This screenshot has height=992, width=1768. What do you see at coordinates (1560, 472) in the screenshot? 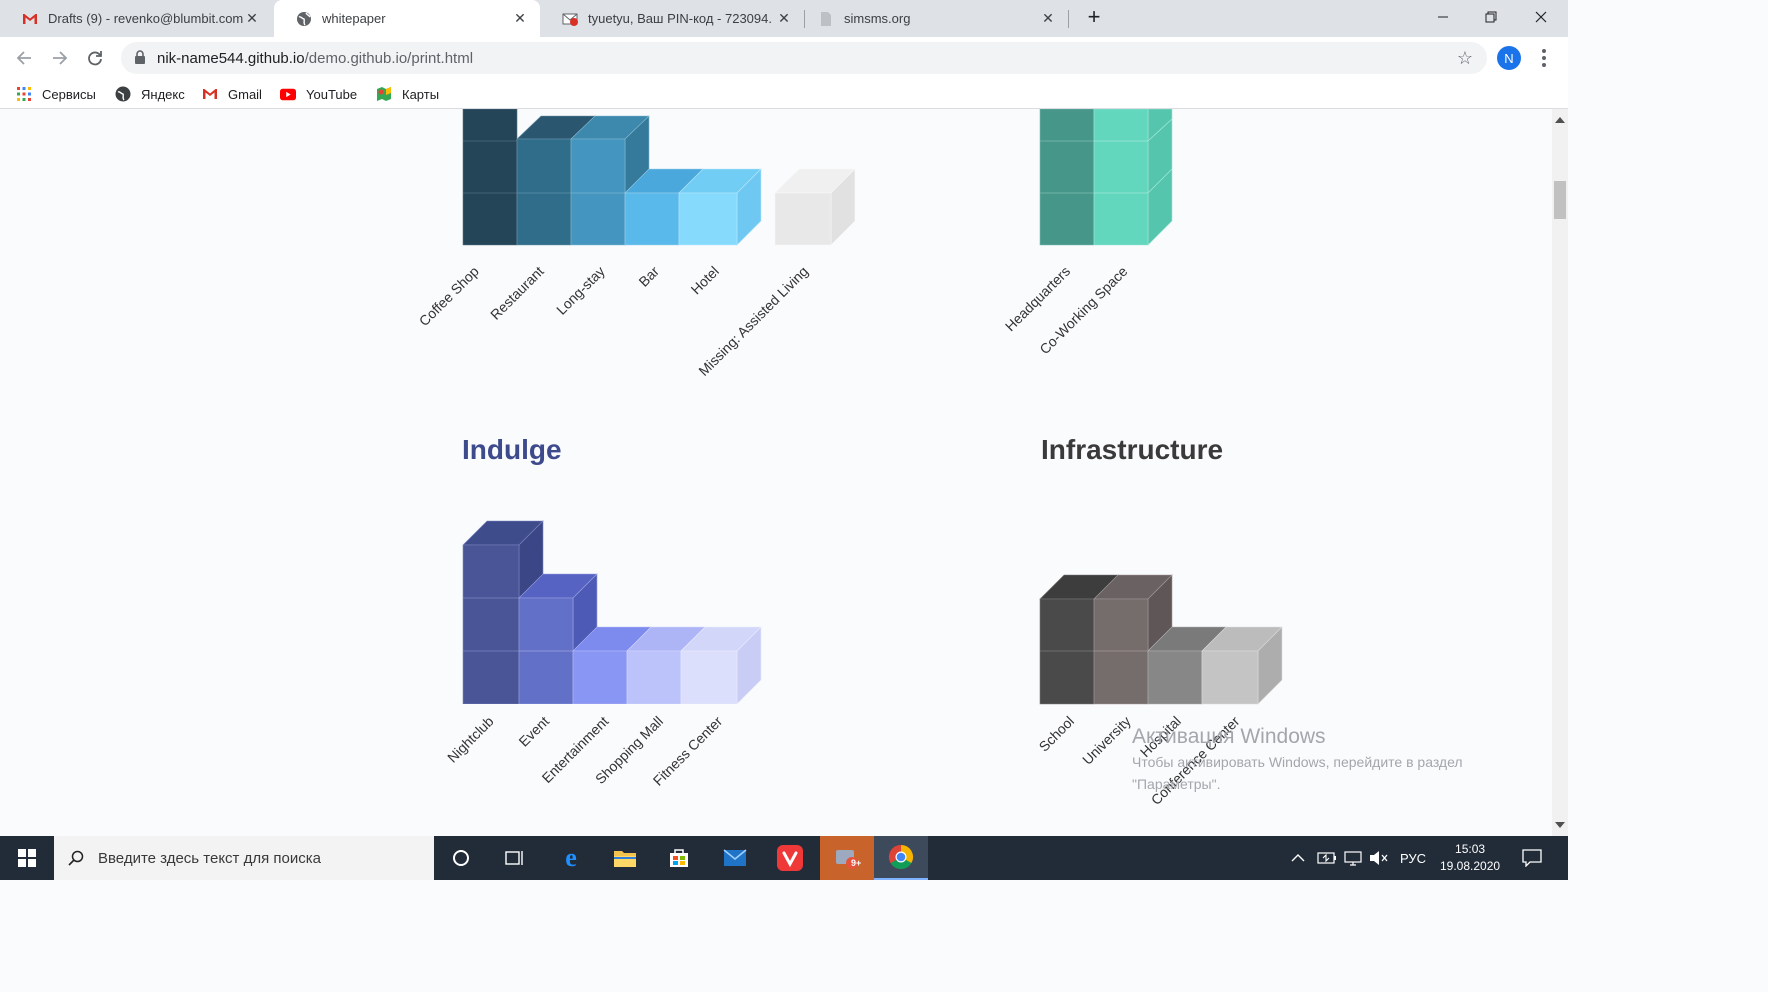
I see `scrollbar` at bounding box center [1560, 472].